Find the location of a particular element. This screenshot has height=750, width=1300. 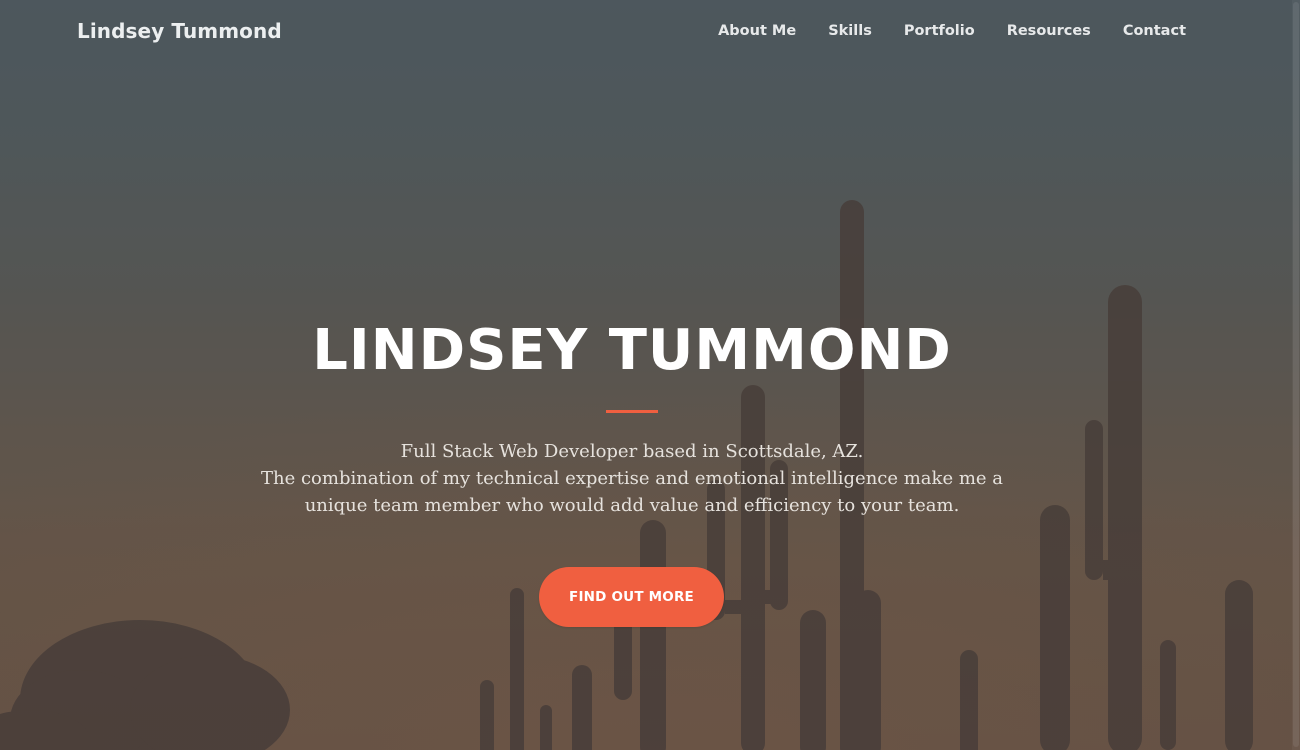

nav-link-resources: Resources is located at coordinates (1049, 31).